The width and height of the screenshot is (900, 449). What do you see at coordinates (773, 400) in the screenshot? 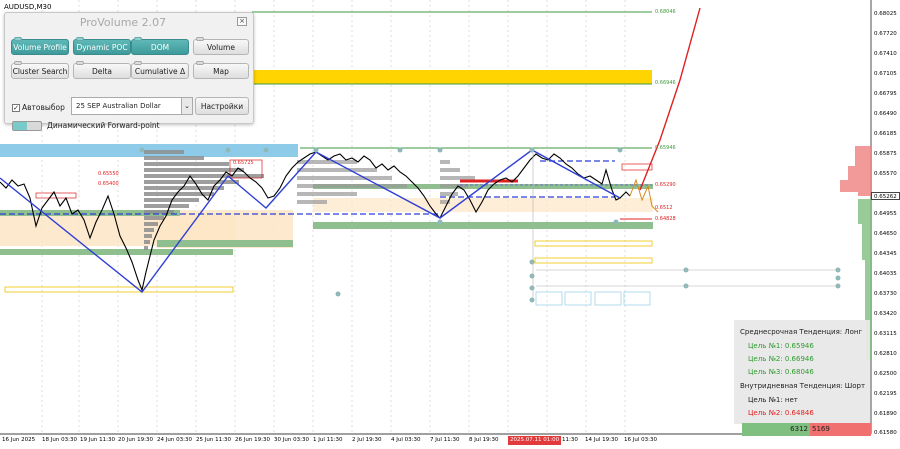
I see `intraday-target-1: Цель №1: нет` at bounding box center [773, 400].